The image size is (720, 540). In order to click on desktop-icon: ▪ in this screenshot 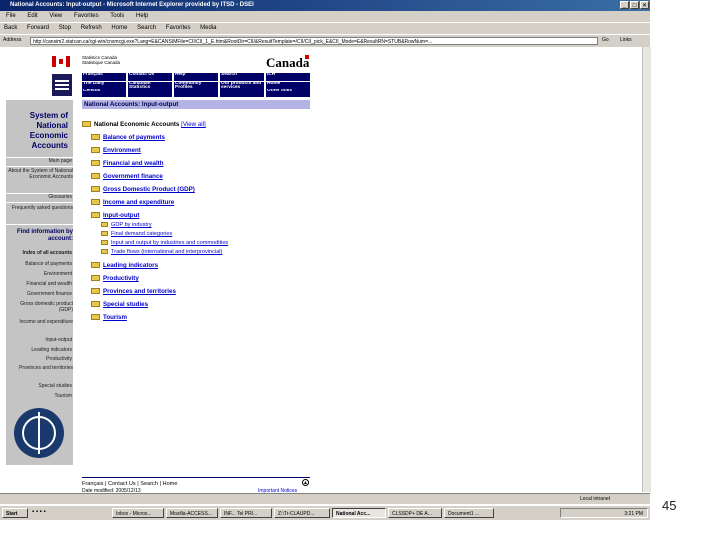, I will do `click(33, 512)`.